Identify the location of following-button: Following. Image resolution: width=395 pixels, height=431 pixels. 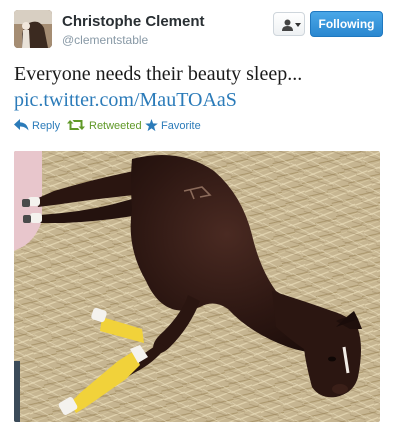
(346, 24).